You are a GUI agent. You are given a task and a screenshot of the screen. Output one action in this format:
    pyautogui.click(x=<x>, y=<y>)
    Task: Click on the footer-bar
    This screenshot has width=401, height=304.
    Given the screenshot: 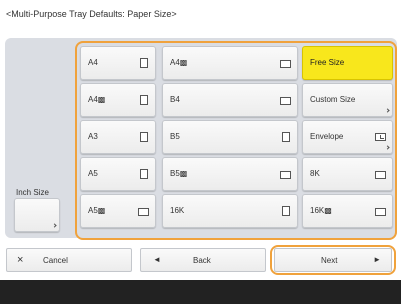 What is the action you would take?
    pyautogui.click(x=200, y=292)
    